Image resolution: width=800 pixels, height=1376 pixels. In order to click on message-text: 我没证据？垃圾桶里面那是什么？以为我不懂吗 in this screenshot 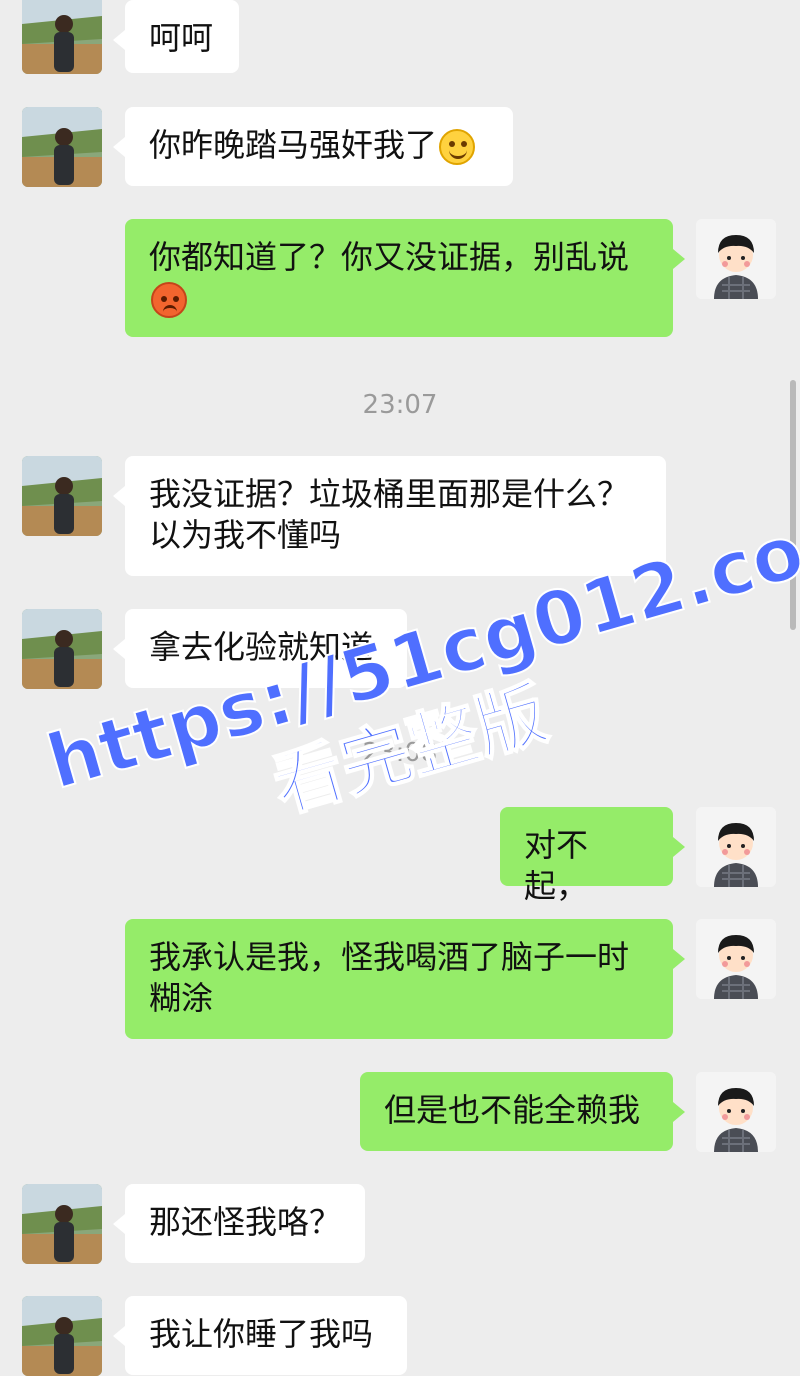, I will do `click(389, 514)`.